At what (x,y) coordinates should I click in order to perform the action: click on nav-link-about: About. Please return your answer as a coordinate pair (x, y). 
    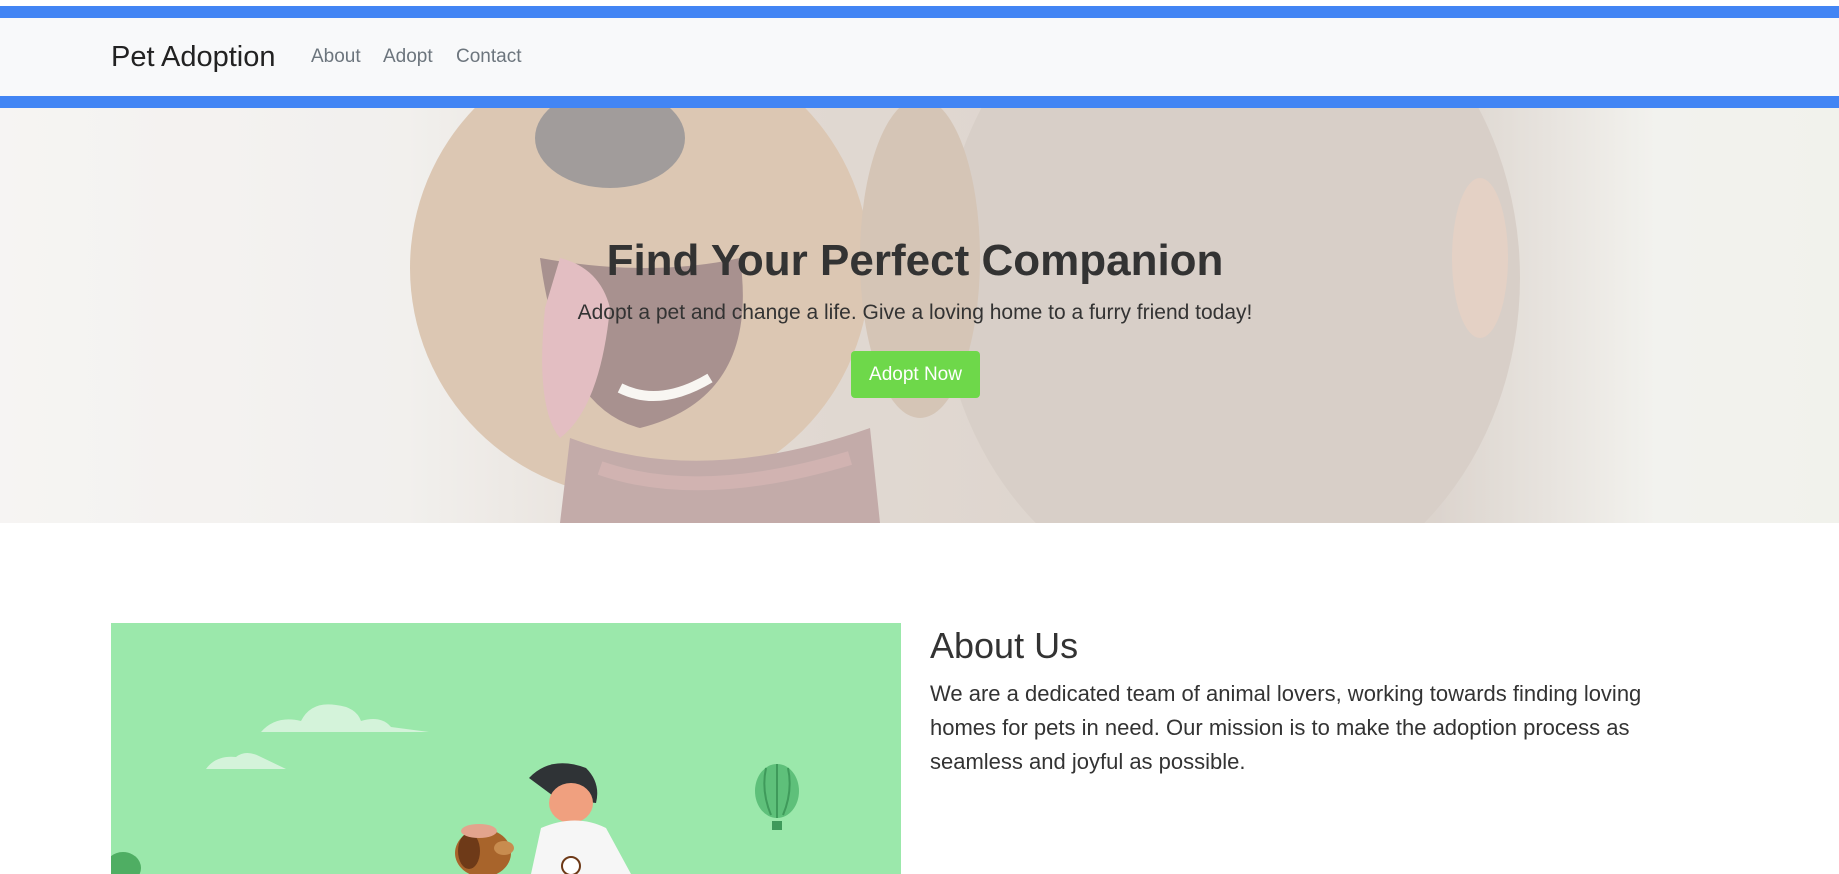
    Looking at the image, I should click on (336, 57).